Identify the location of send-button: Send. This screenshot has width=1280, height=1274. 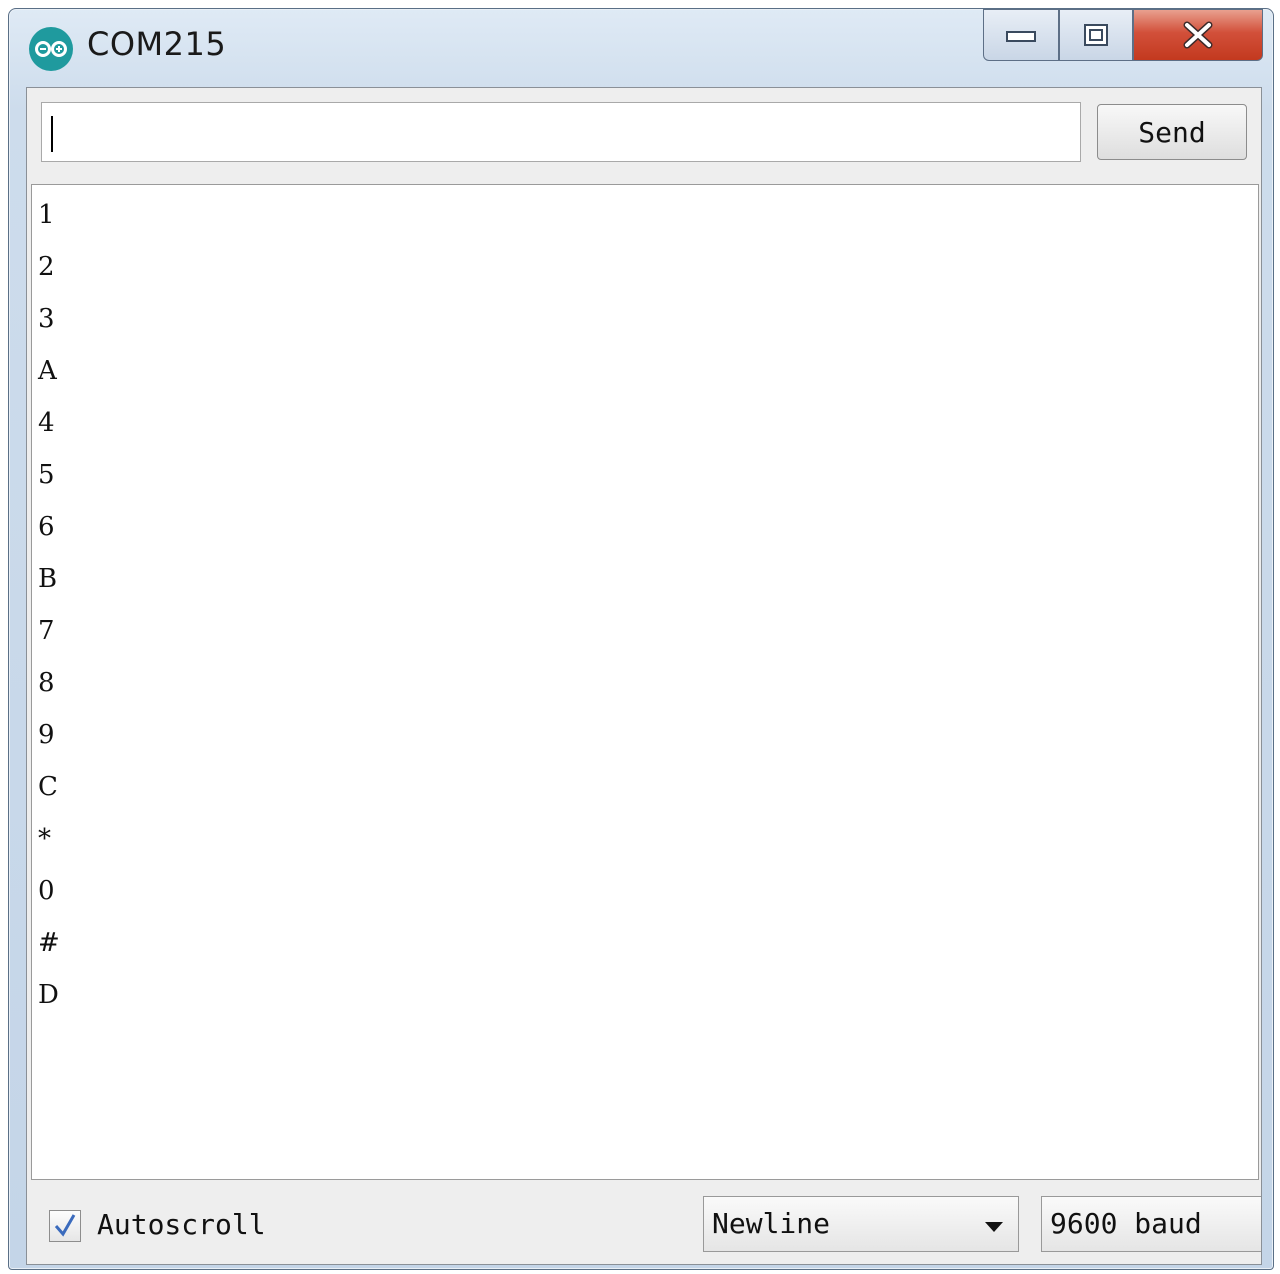
(1172, 132).